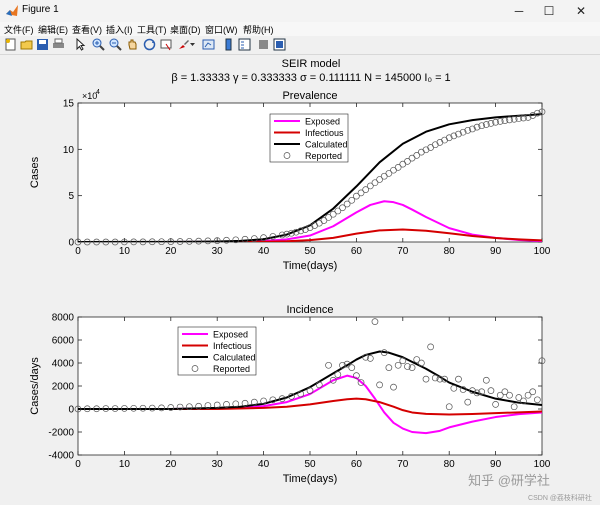 This screenshot has width=600, height=505. I want to click on data-cursor-icon, so click(166, 44).